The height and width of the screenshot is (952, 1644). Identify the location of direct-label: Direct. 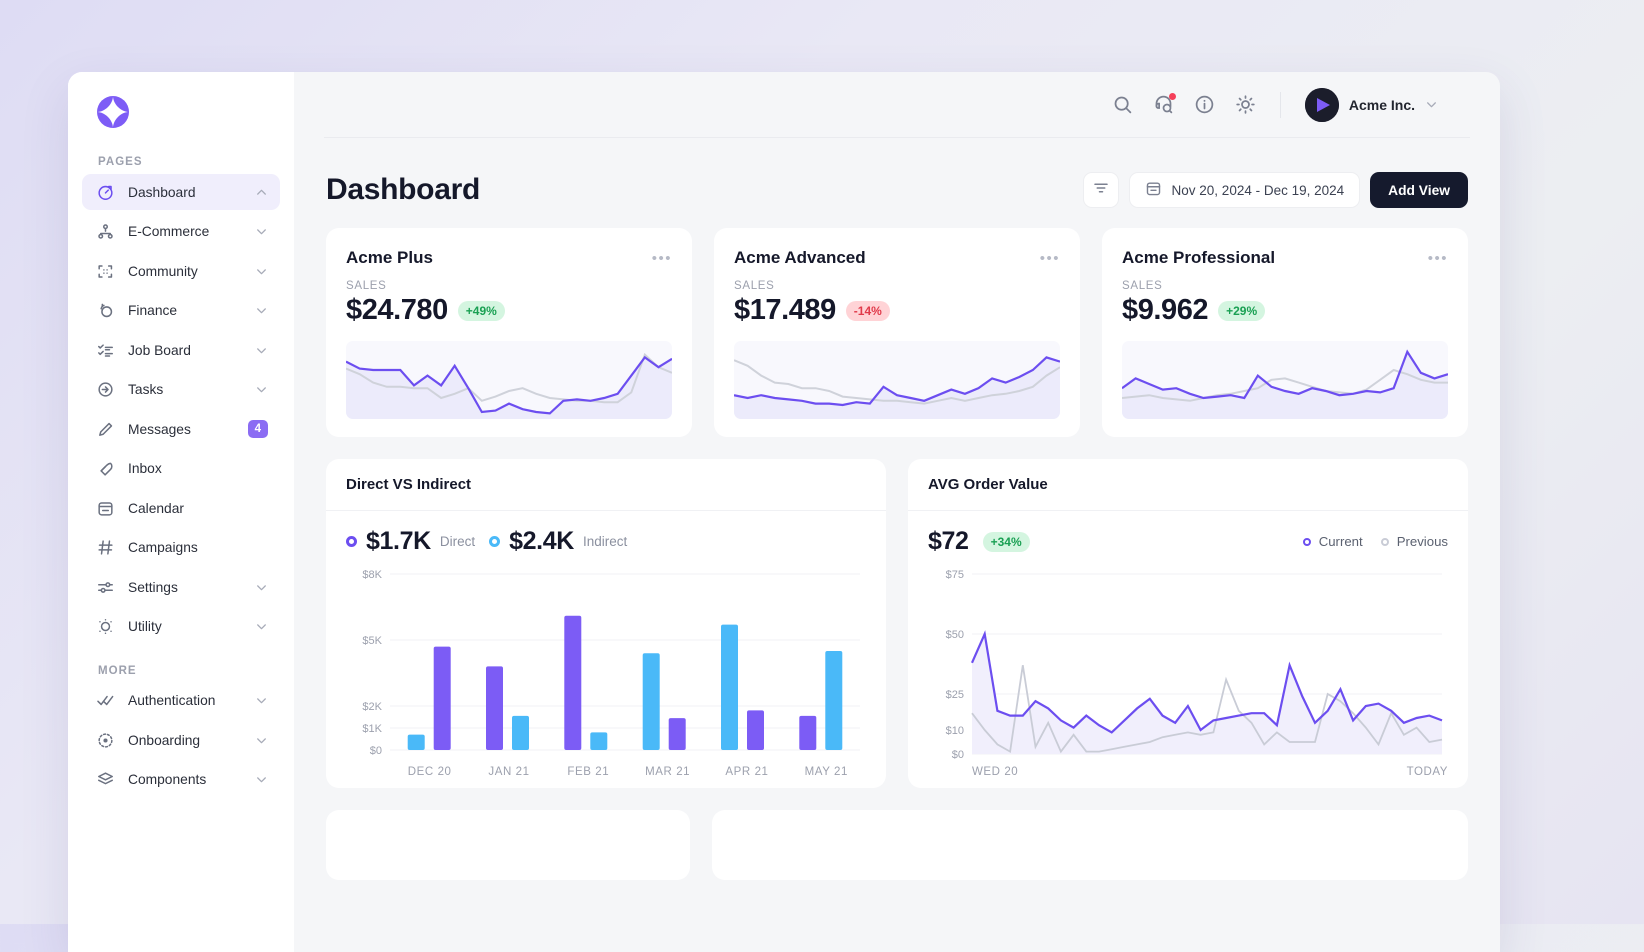
(457, 541).